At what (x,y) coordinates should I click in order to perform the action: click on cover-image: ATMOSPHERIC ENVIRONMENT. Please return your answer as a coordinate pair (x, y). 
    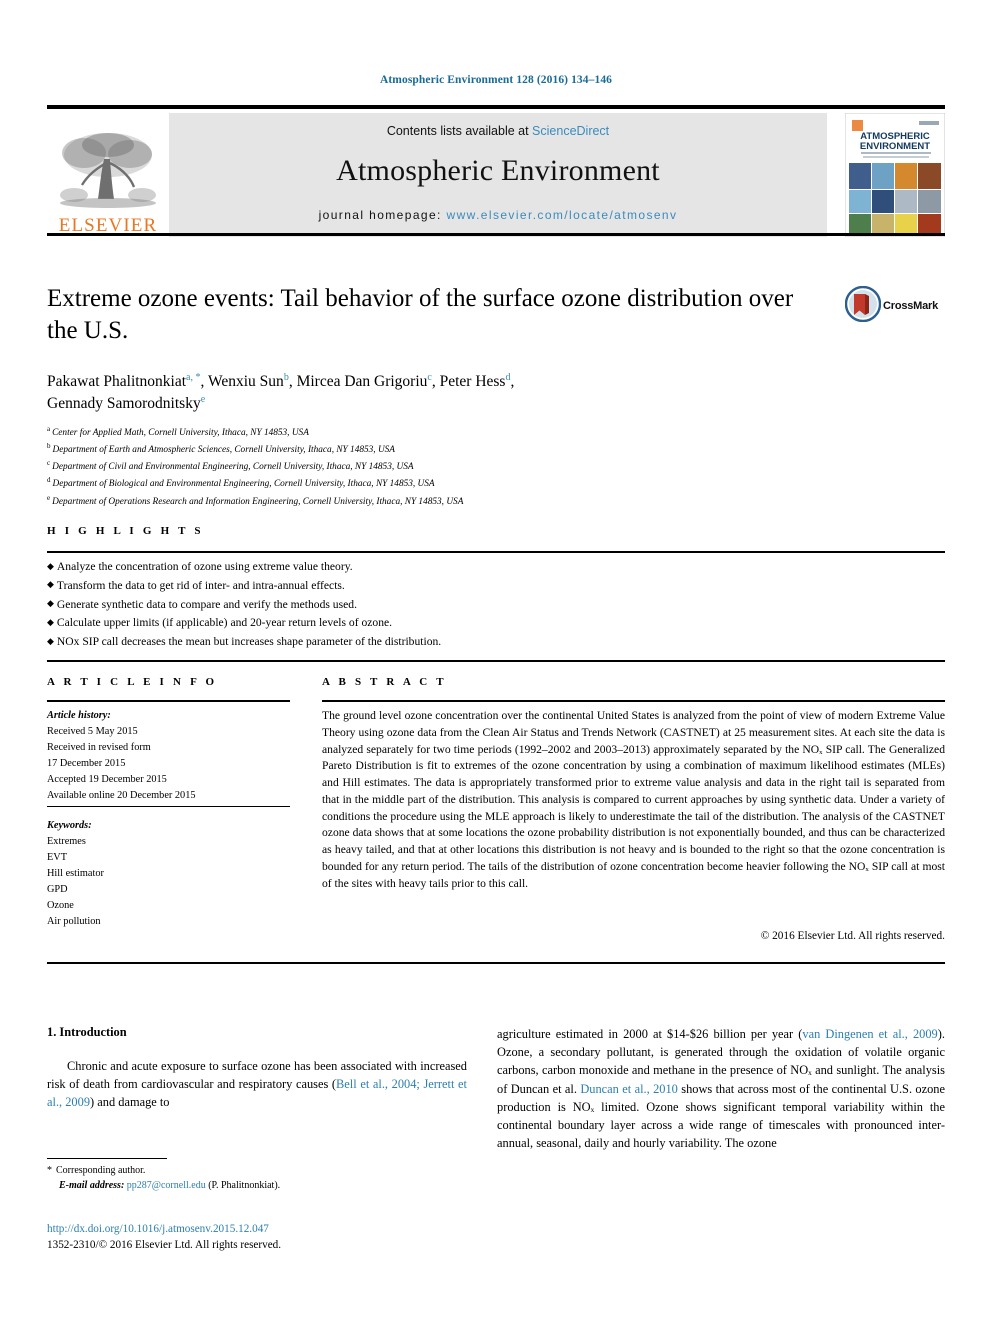
    Looking at the image, I should click on (895, 175).